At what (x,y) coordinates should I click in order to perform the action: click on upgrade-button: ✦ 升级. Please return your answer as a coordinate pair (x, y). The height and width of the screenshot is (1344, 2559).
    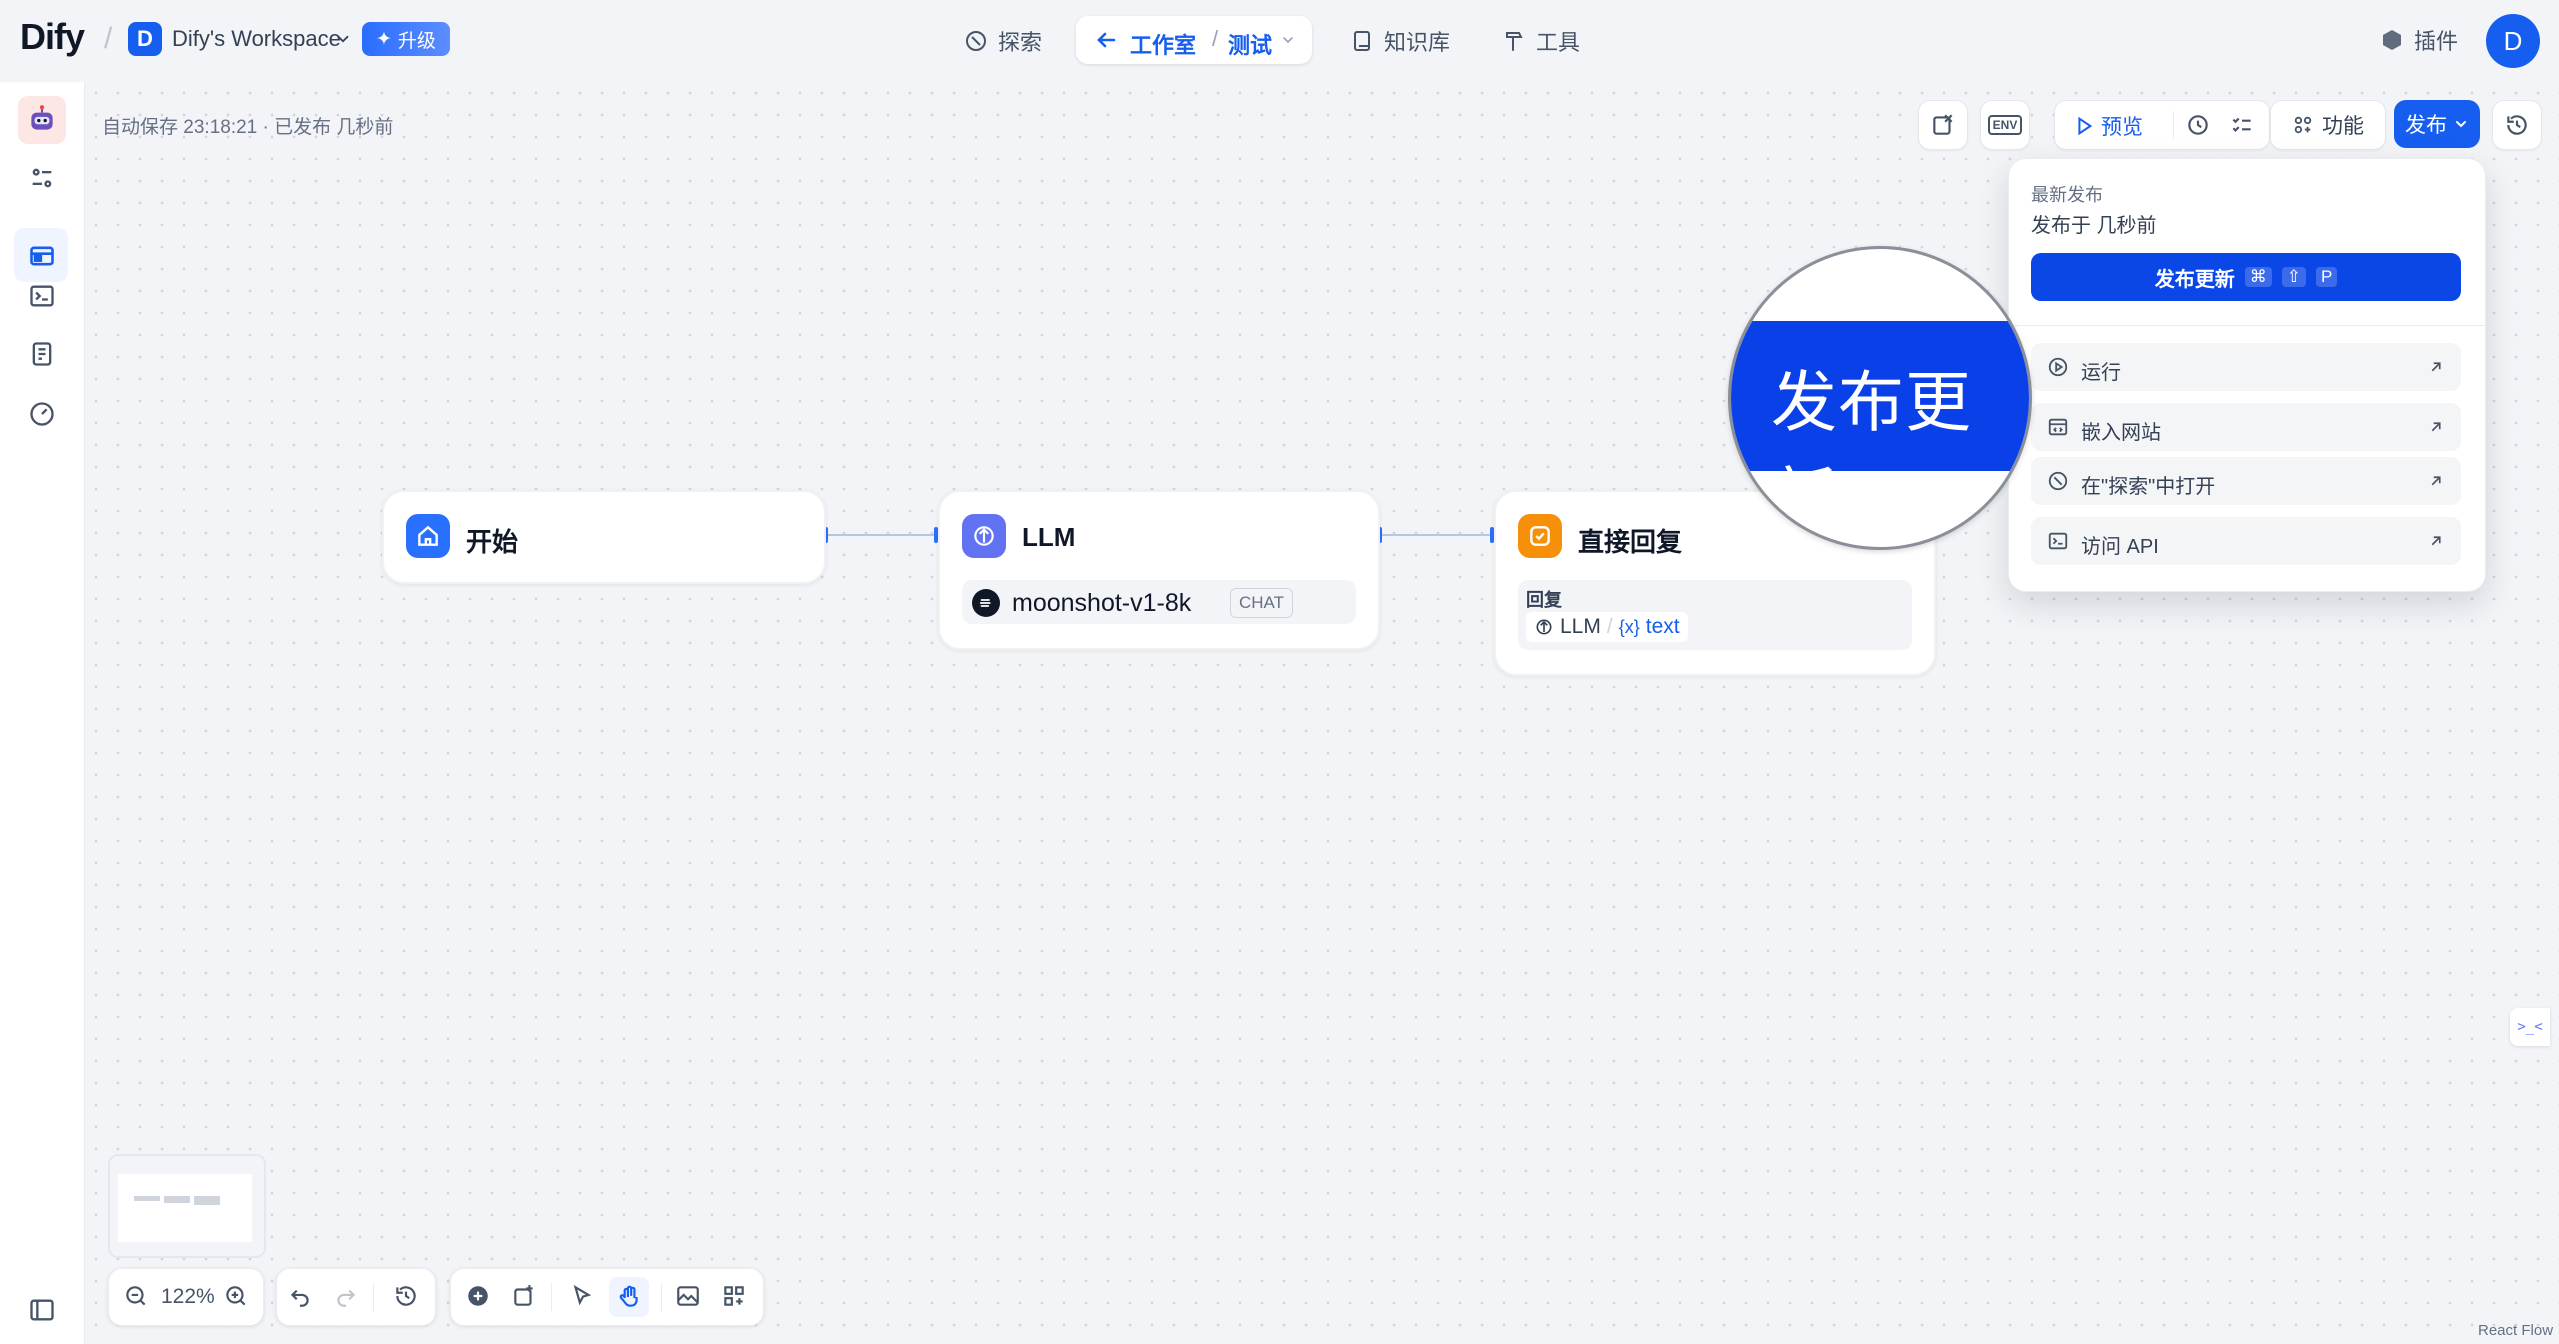
    Looking at the image, I should click on (406, 39).